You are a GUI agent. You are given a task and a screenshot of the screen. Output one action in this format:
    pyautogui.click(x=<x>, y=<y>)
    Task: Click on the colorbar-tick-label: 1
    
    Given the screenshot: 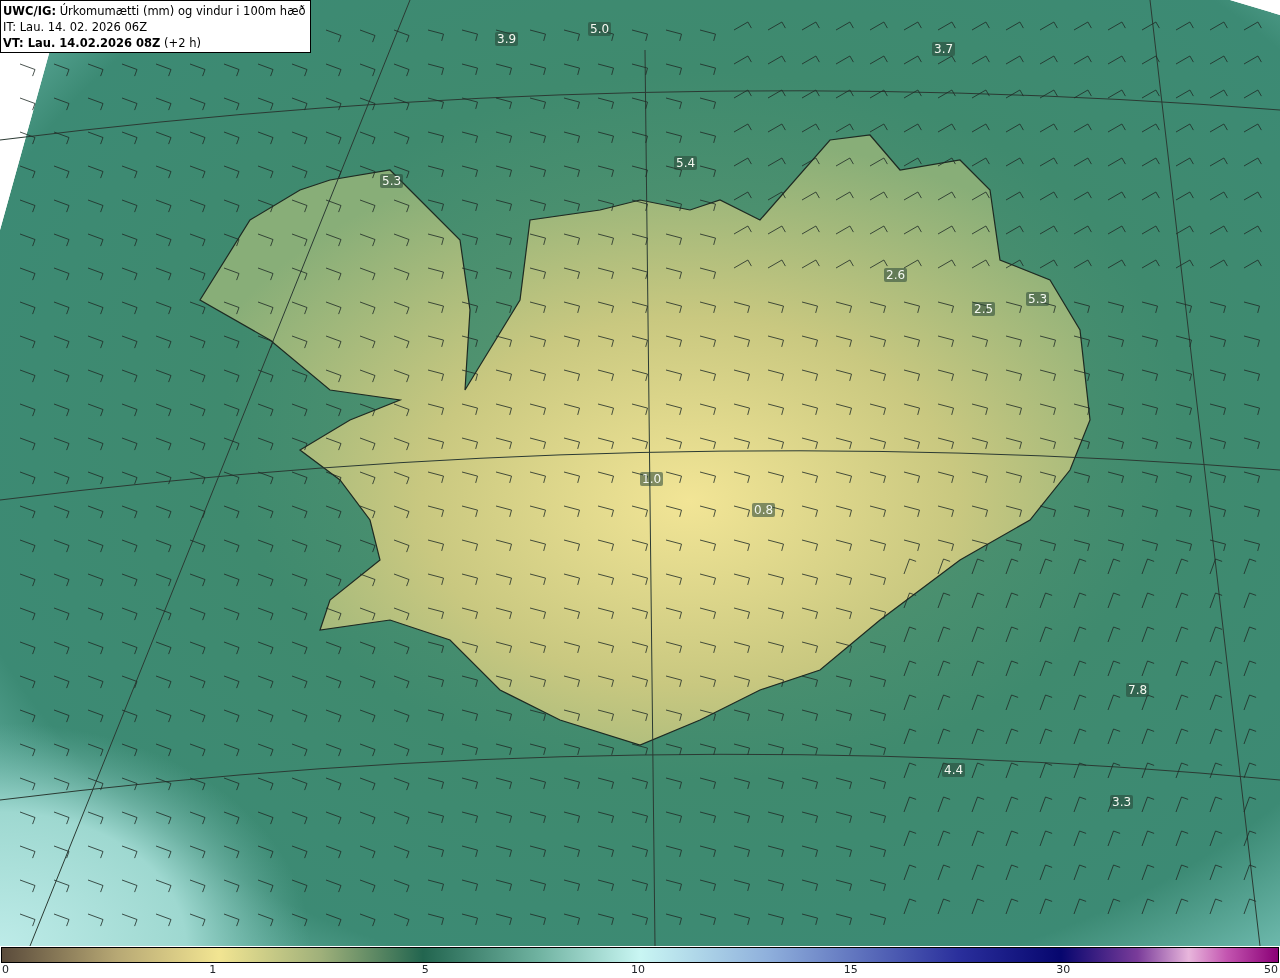 What is the action you would take?
    pyautogui.click(x=213, y=970)
    